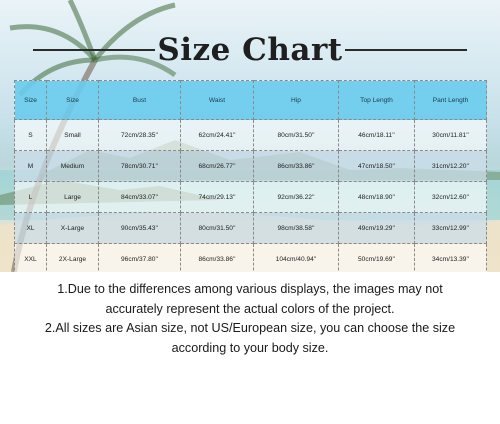 The height and width of the screenshot is (424, 500). What do you see at coordinates (376, 135) in the screenshot?
I see `table-cell: 46cm/18.11''` at bounding box center [376, 135].